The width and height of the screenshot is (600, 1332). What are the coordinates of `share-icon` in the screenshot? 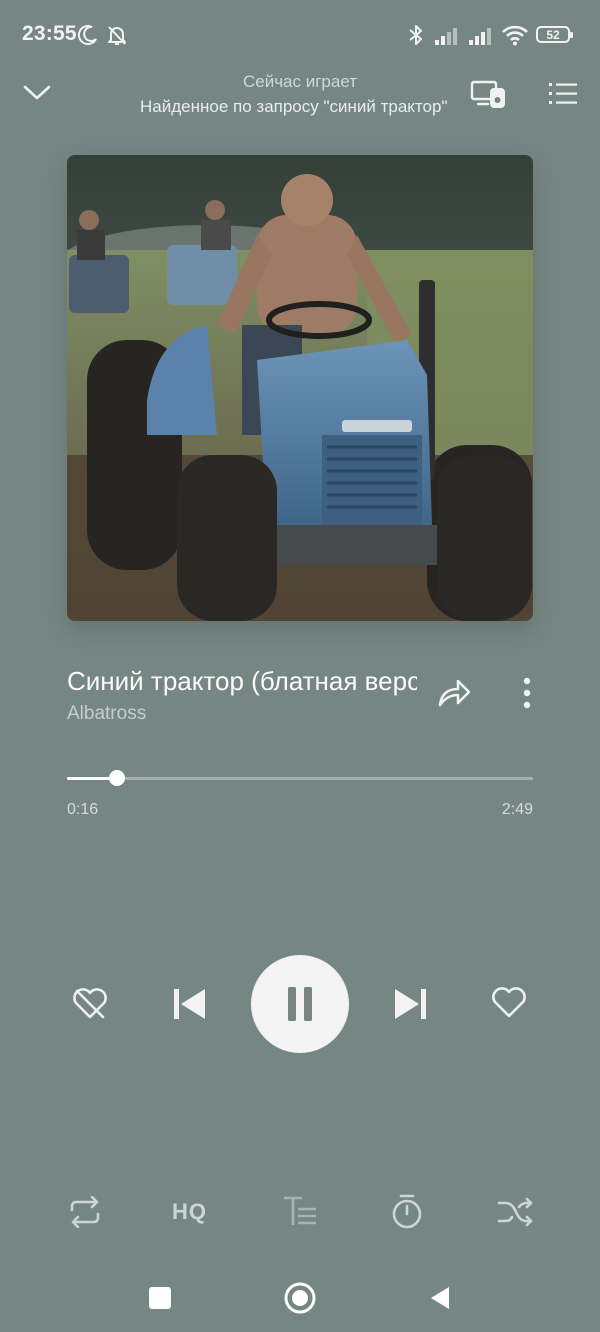 It's located at (454, 693).